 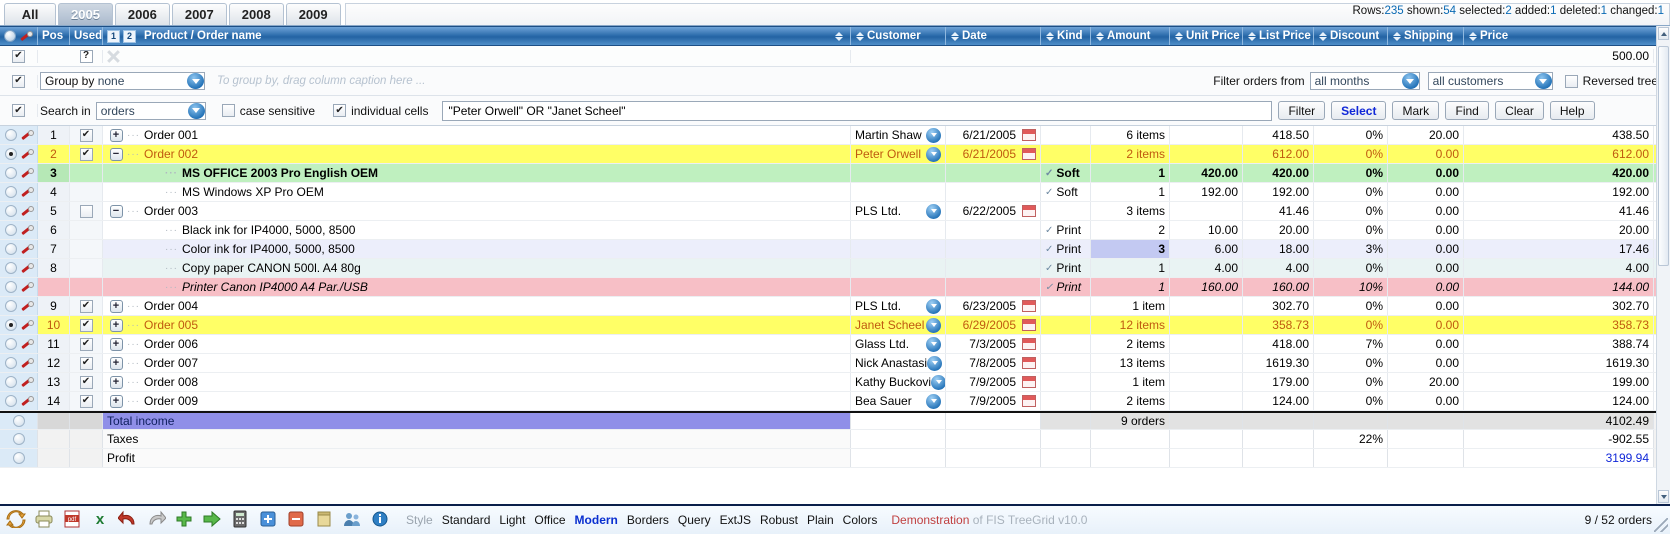 What do you see at coordinates (27, 211) in the screenshot?
I see `row-delete-icon` at bounding box center [27, 211].